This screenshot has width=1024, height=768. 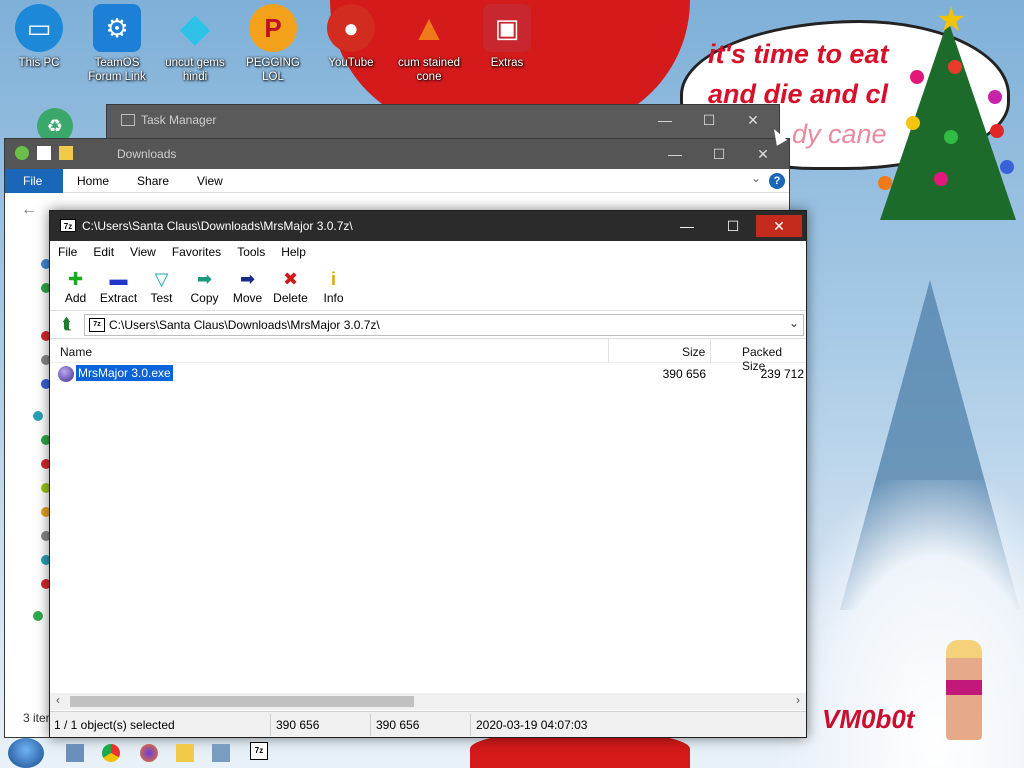 I want to click on tab-view: View, so click(x=210, y=181).